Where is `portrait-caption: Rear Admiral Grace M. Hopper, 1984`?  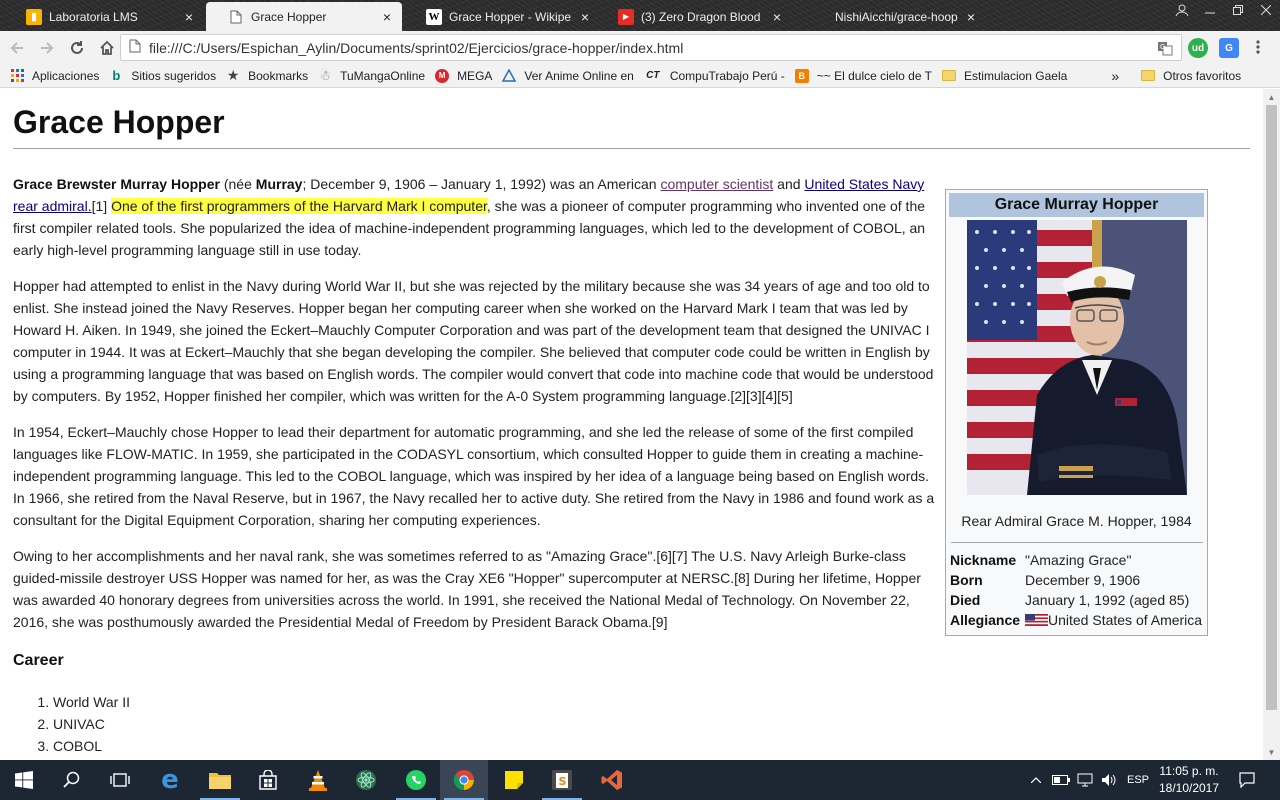 portrait-caption: Rear Admiral Grace M. Hopper, 1984 is located at coordinates (1076, 521).